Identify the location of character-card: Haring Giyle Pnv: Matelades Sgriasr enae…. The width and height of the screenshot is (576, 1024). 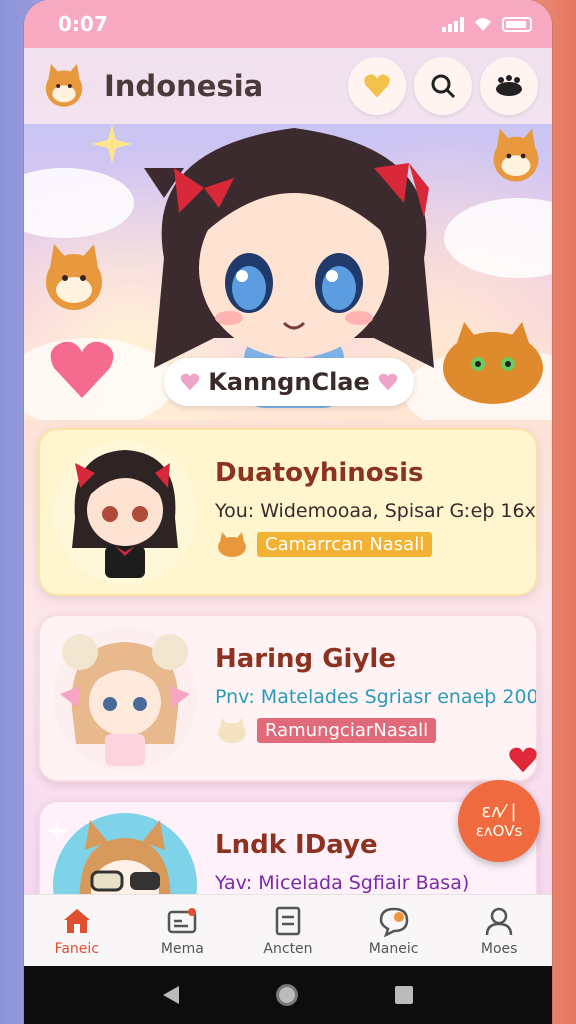
(288, 698).